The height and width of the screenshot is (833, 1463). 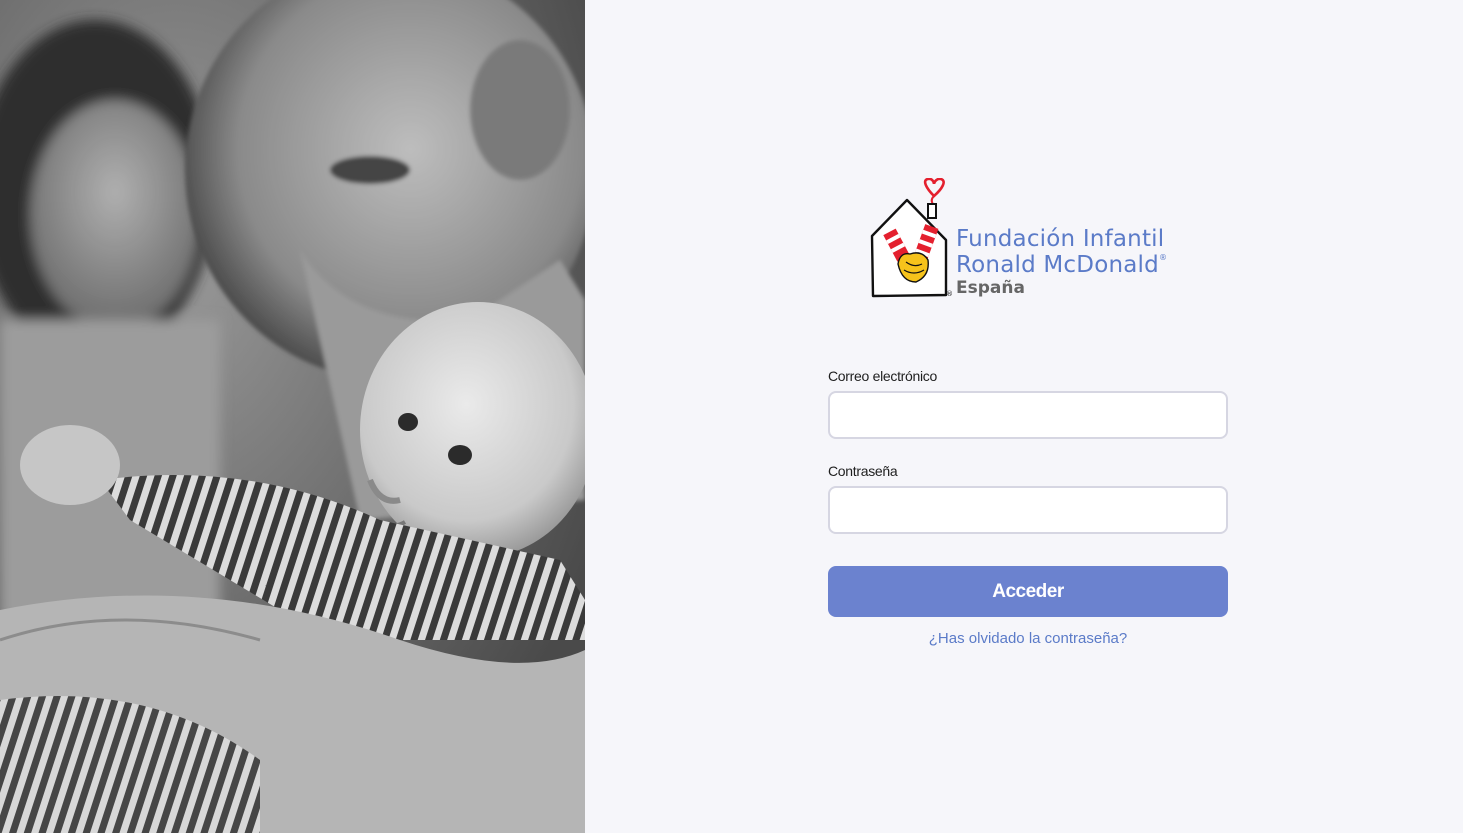 What do you see at coordinates (863, 471) in the screenshot?
I see `password-label: Contraseña` at bounding box center [863, 471].